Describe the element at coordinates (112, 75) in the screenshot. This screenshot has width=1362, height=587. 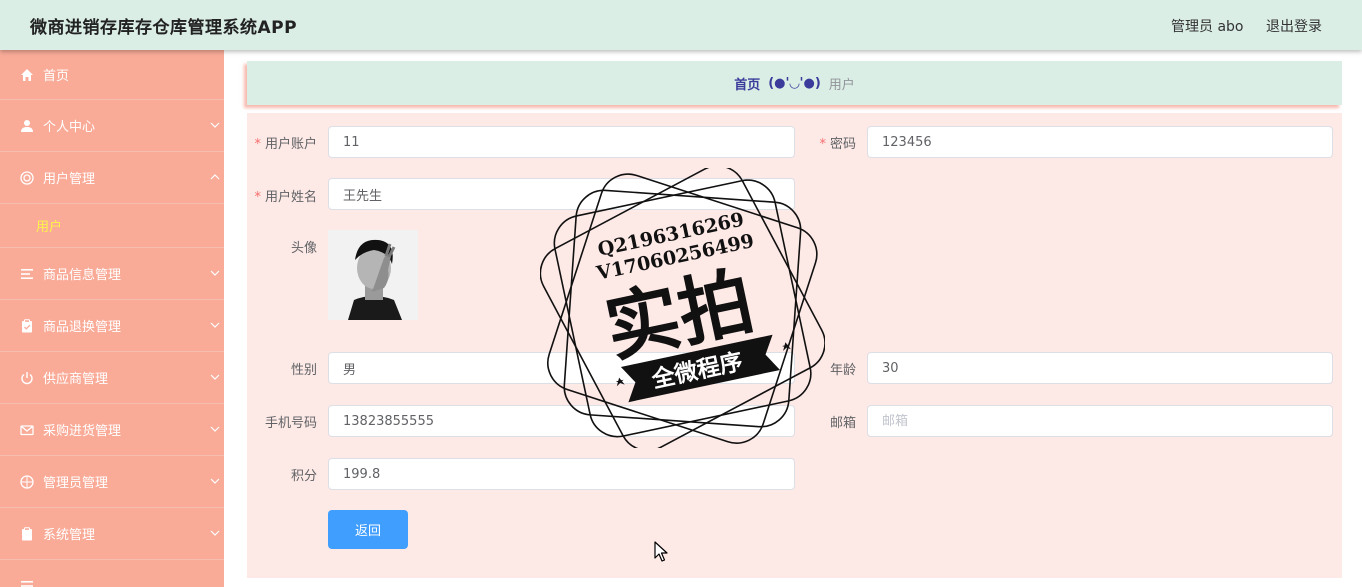
I see `sidebar-item-home: 首页` at that location.